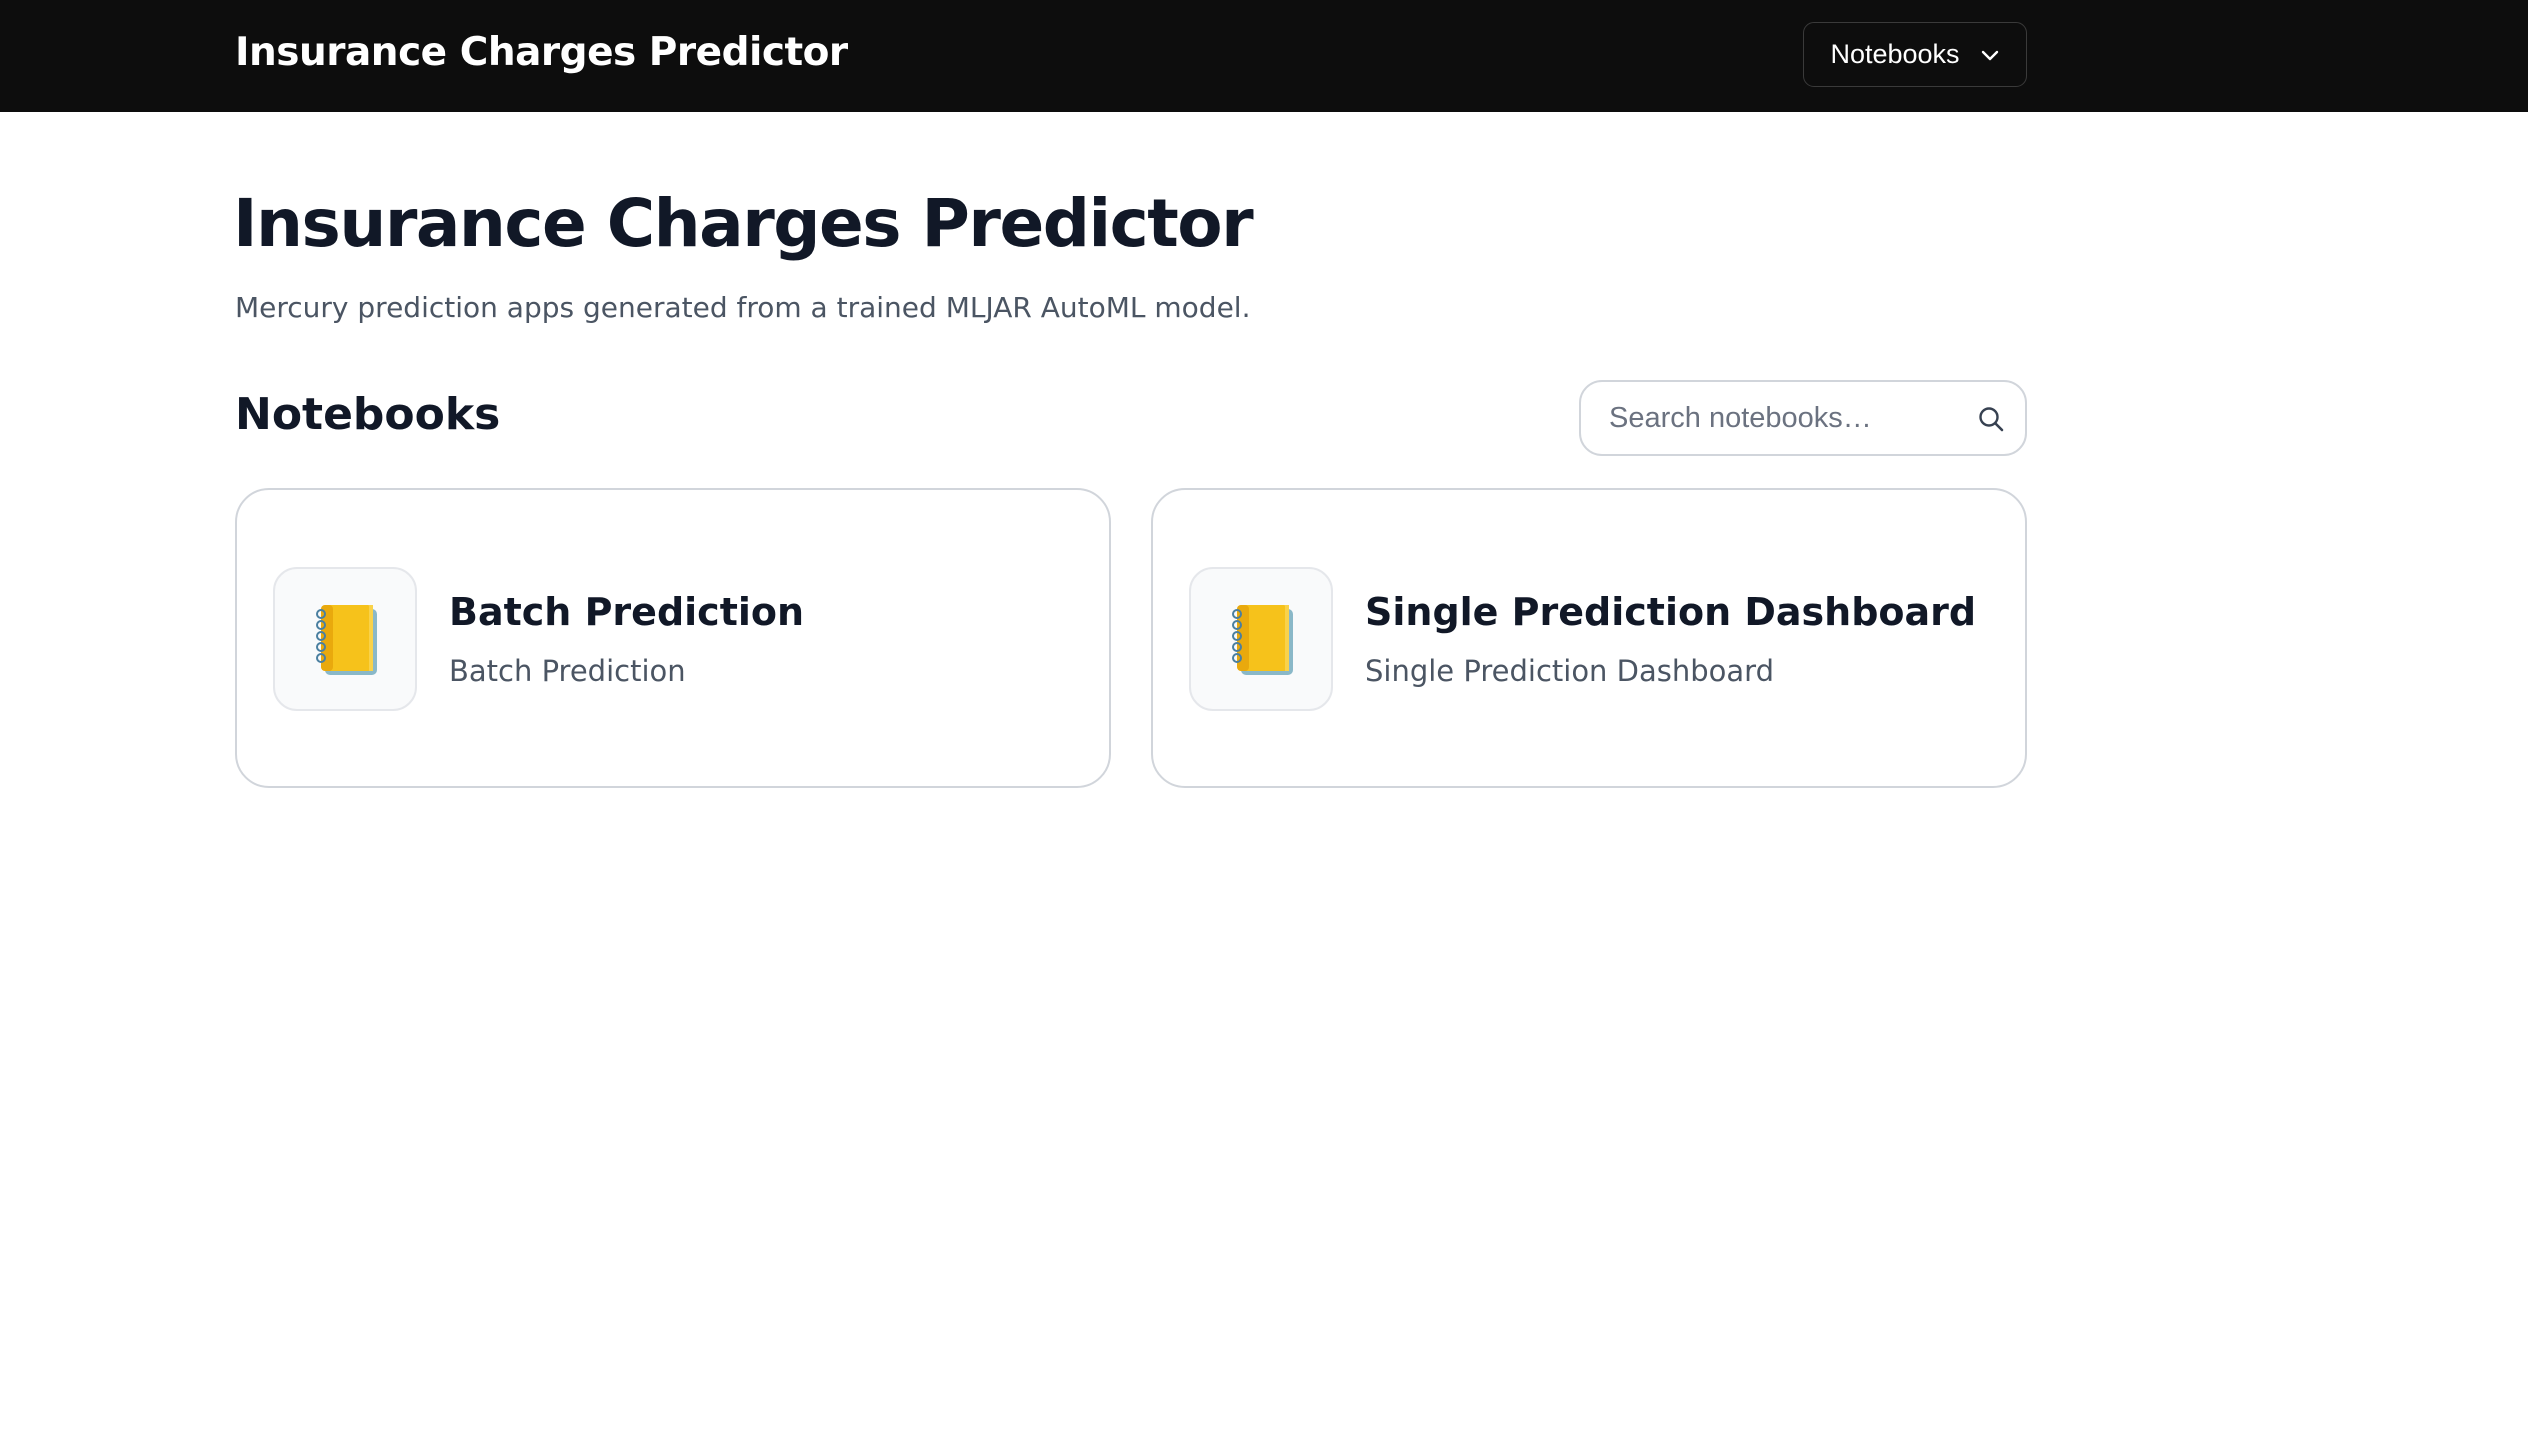  I want to click on chevron-down-icon, so click(1990, 55).